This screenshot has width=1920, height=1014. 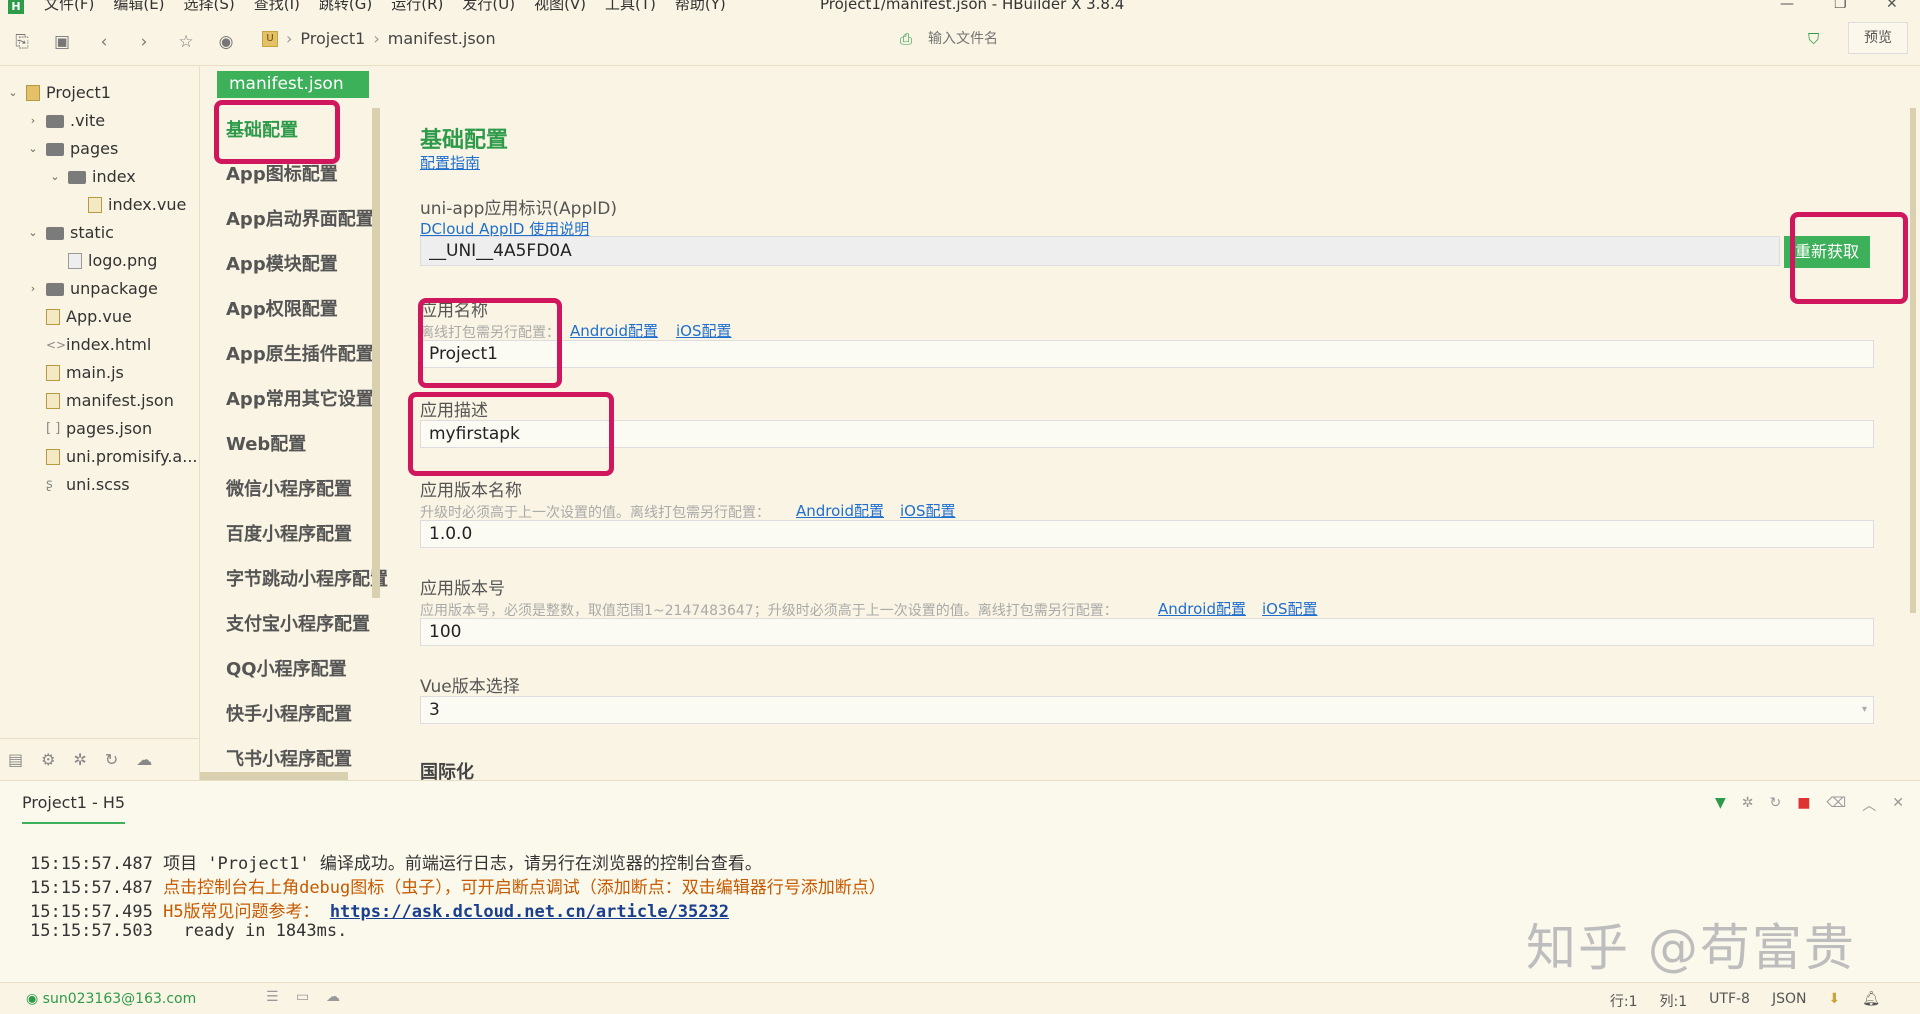 I want to click on tree-item-pages-json: [ ] pages.json, so click(x=99, y=429).